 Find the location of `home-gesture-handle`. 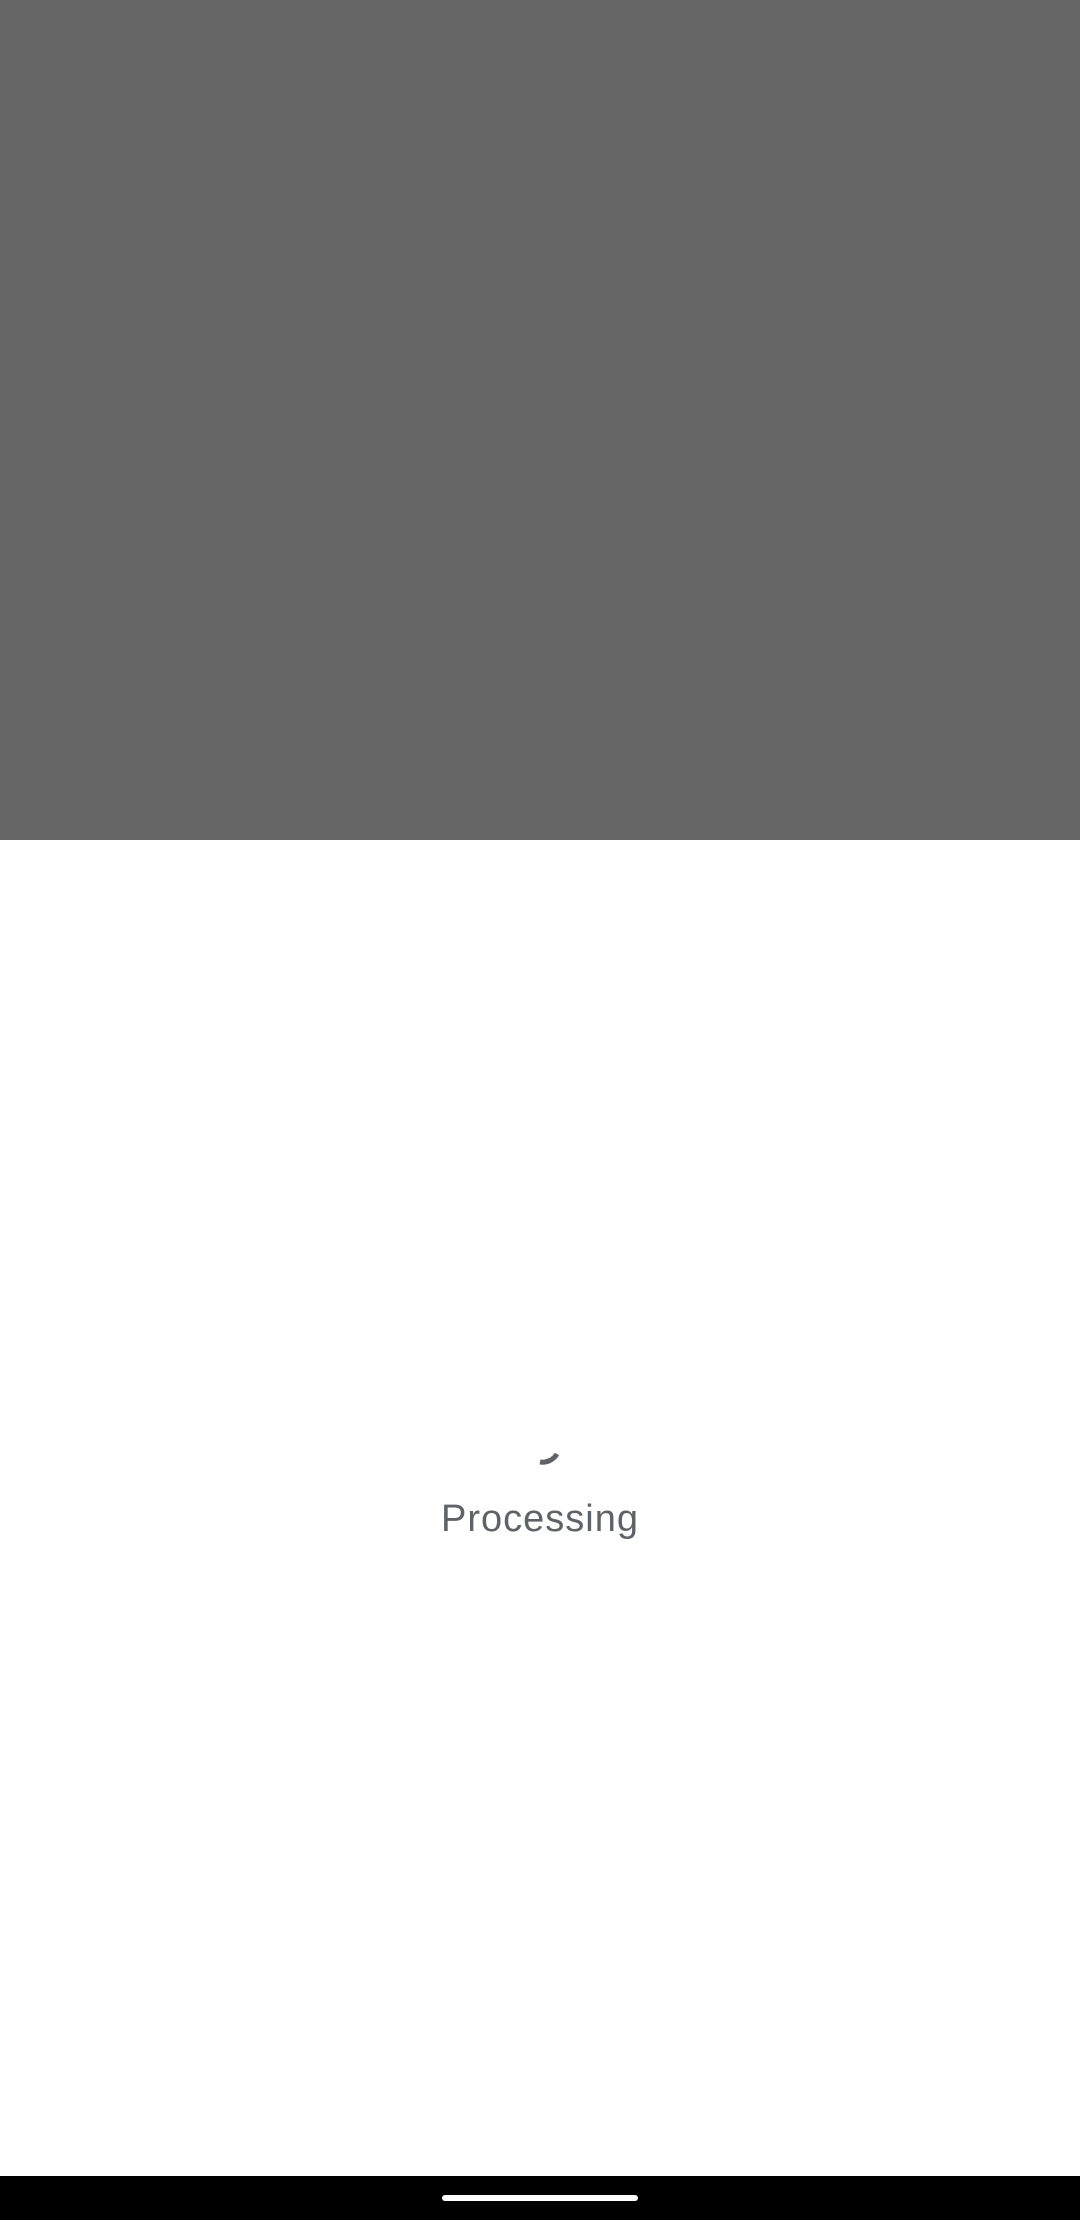

home-gesture-handle is located at coordinates (540, 2198).